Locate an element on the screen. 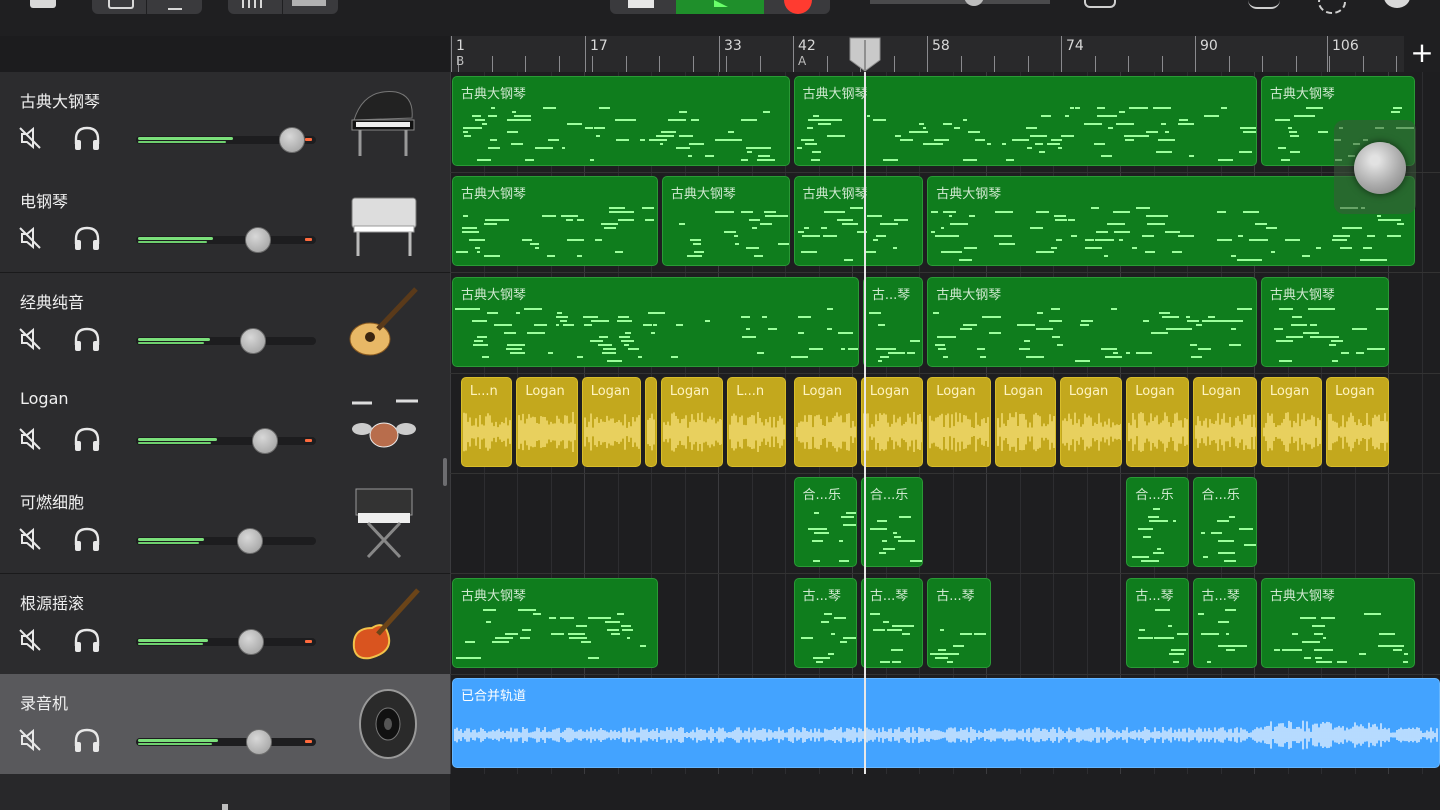 This screenshot has width=1440, height=810. speaker-icon is located at coordinates (384, 724).